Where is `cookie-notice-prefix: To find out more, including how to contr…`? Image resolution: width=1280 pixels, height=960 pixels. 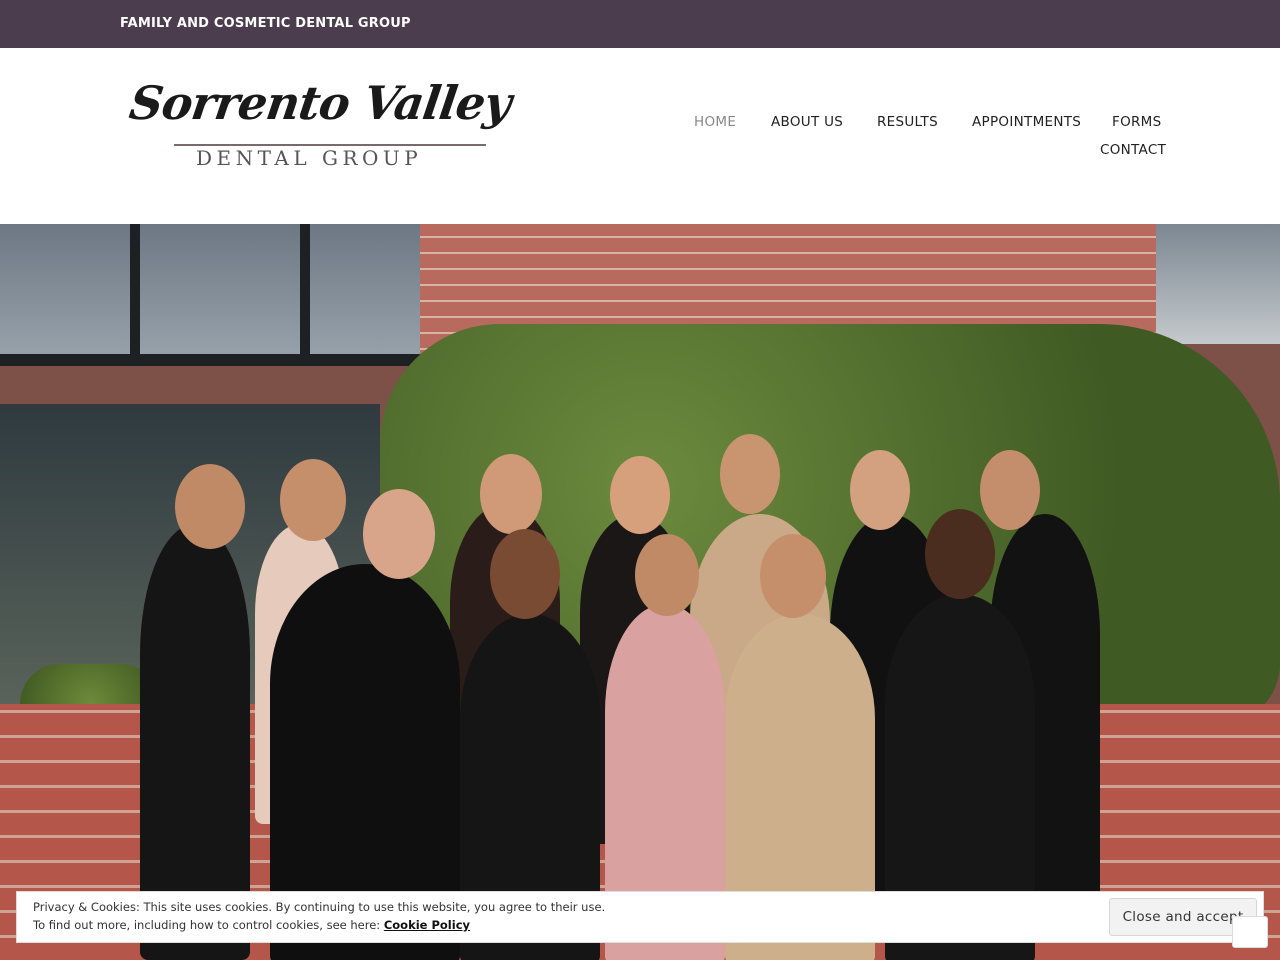
cookie-notice-prefix: To find out more, including how to contr… is located at coordinates (208, 925).